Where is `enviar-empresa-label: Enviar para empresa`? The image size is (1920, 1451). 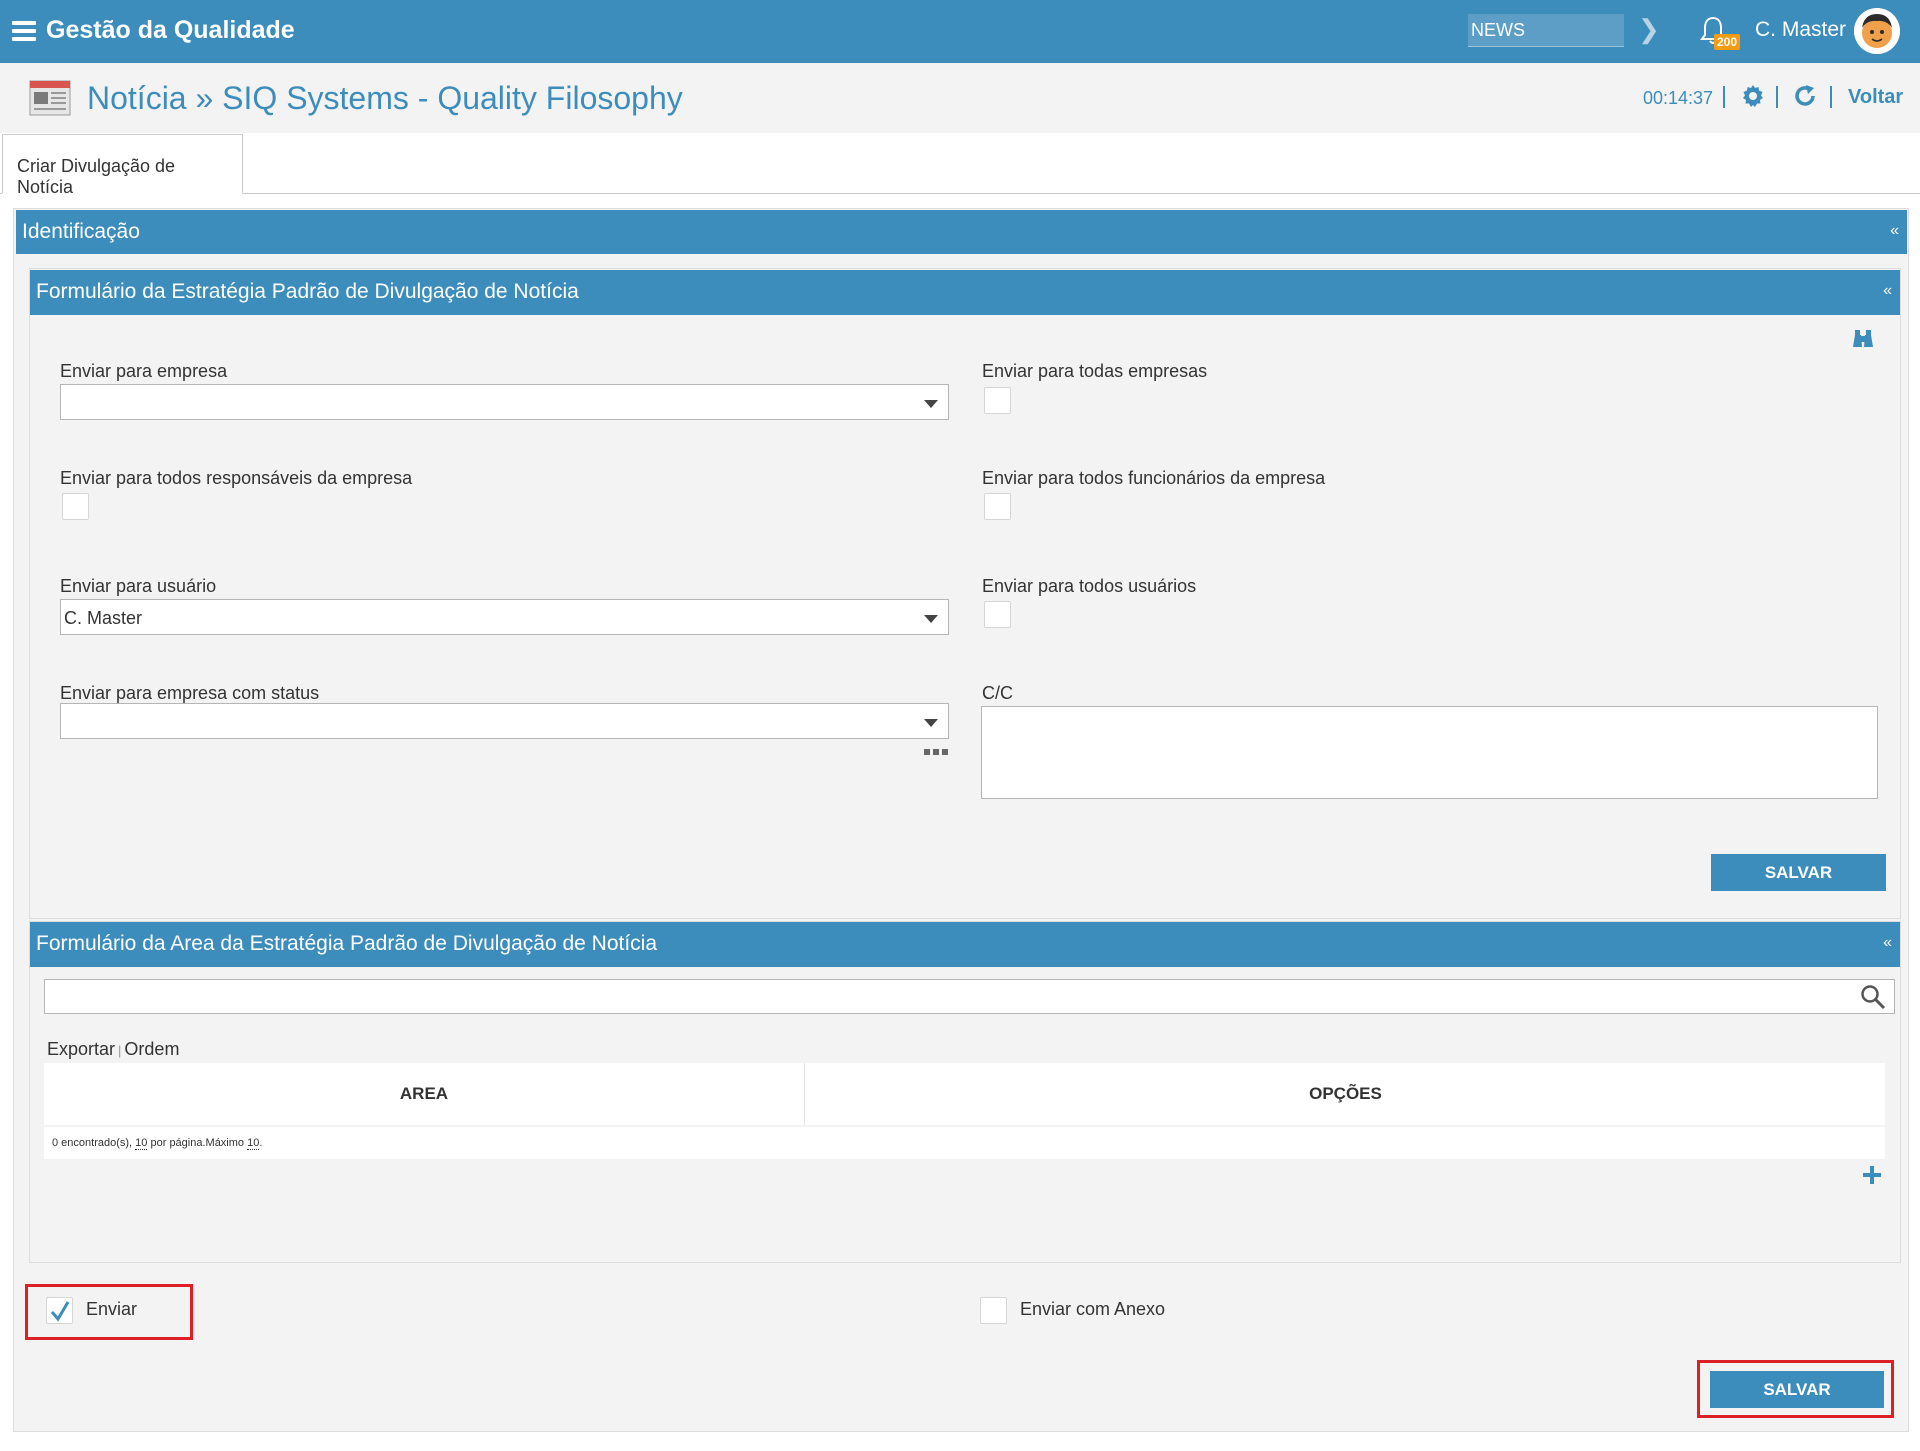
enviar-empresa-label: Enviar para empresa is located at coordinates (144, 371).